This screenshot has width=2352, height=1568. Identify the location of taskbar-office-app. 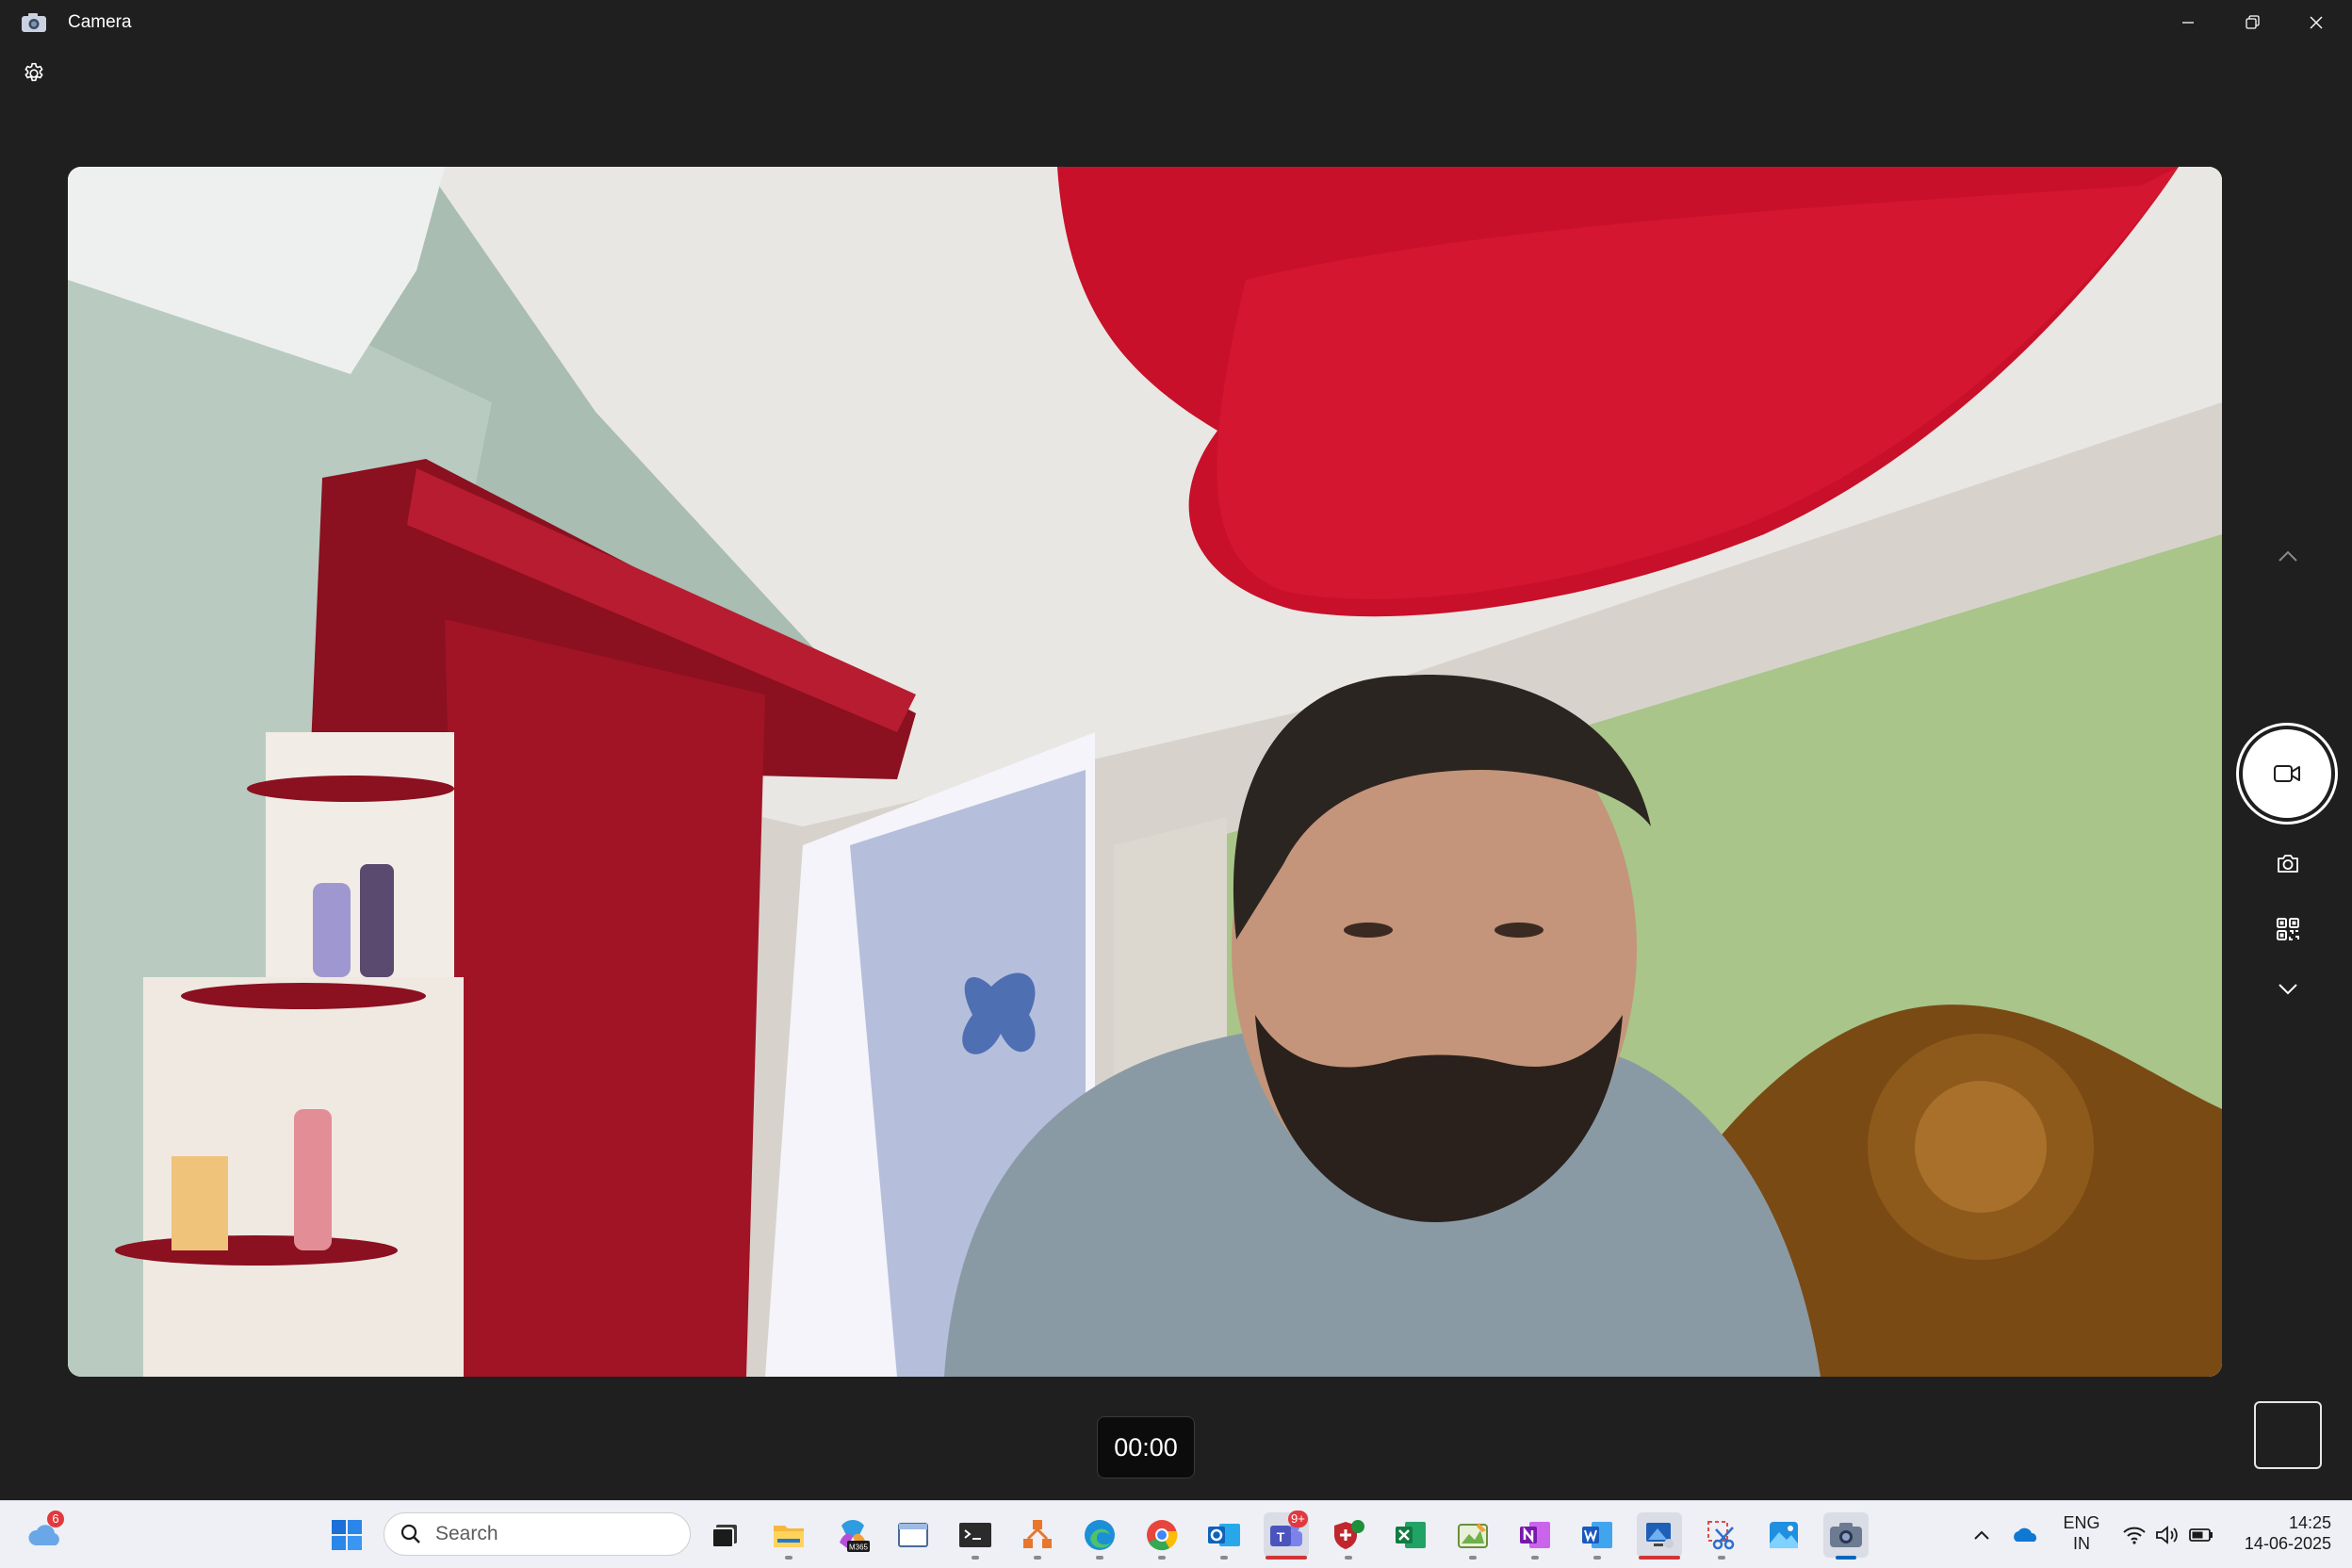
(1037, 1536).